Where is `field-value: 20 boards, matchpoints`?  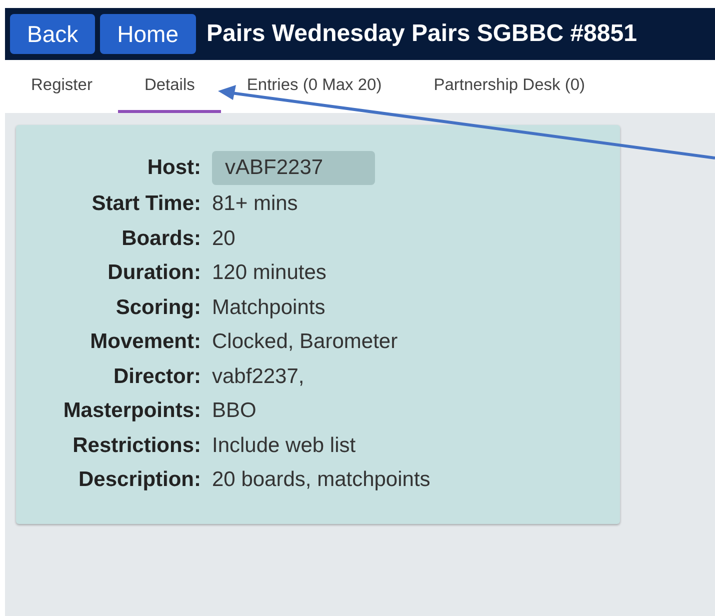
field-value: 20 boards, matchpoints is located at coordinates (321, 480).